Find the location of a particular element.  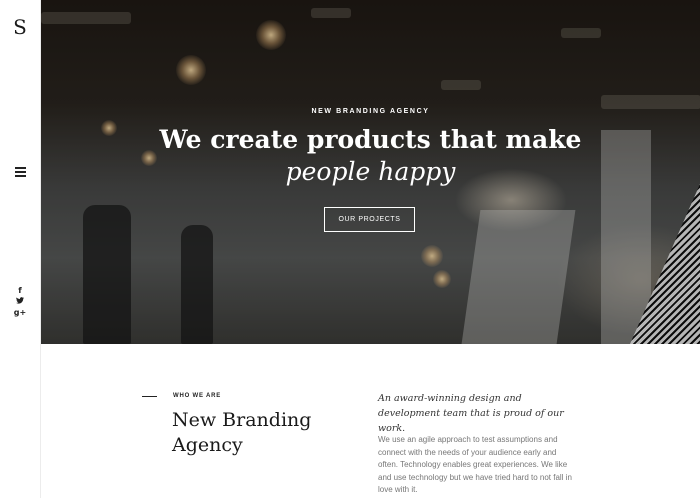

facebook-icon: f is located at coordinates (20, 290).